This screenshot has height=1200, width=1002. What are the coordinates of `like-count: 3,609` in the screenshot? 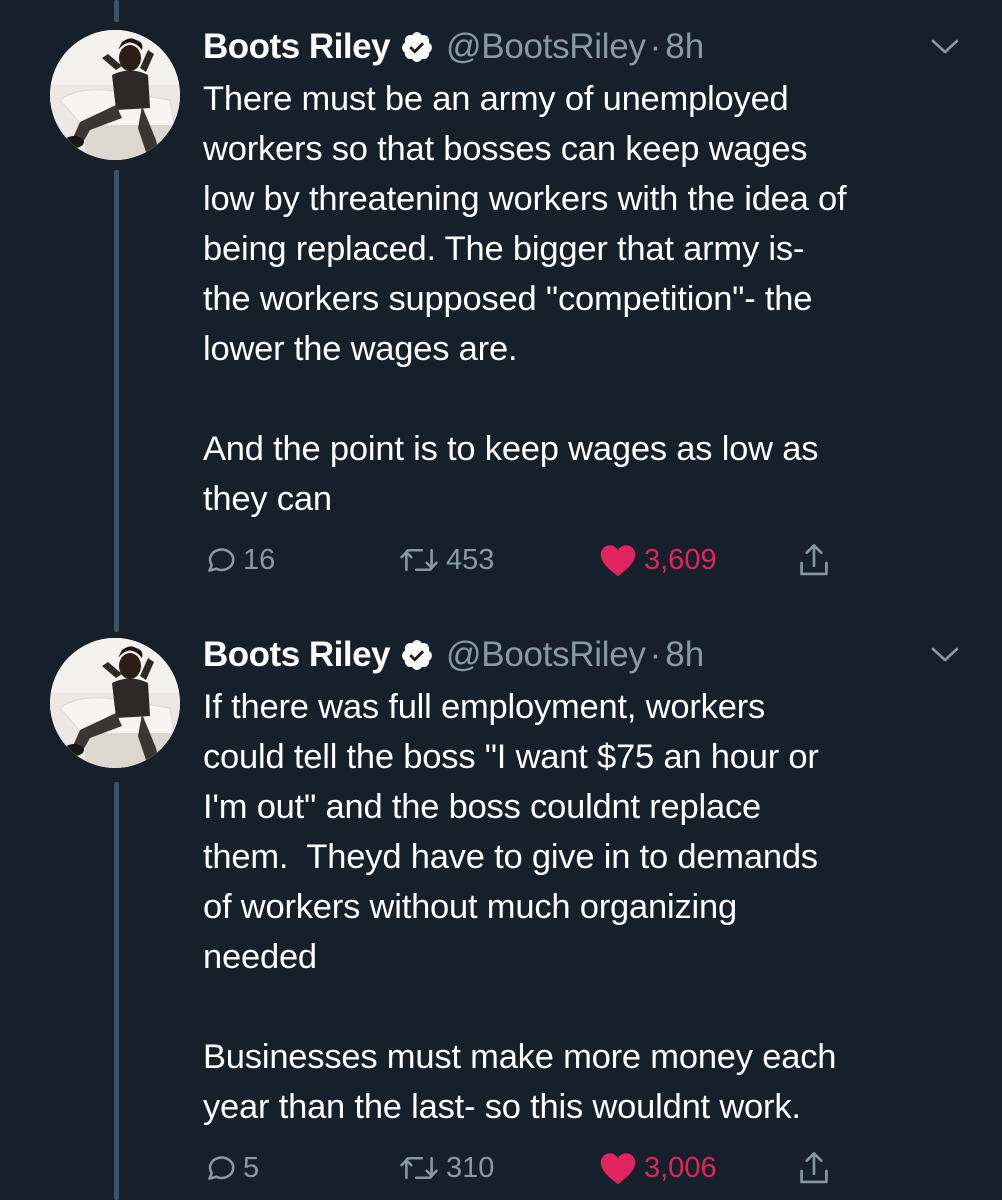 It's located at (680, 559).